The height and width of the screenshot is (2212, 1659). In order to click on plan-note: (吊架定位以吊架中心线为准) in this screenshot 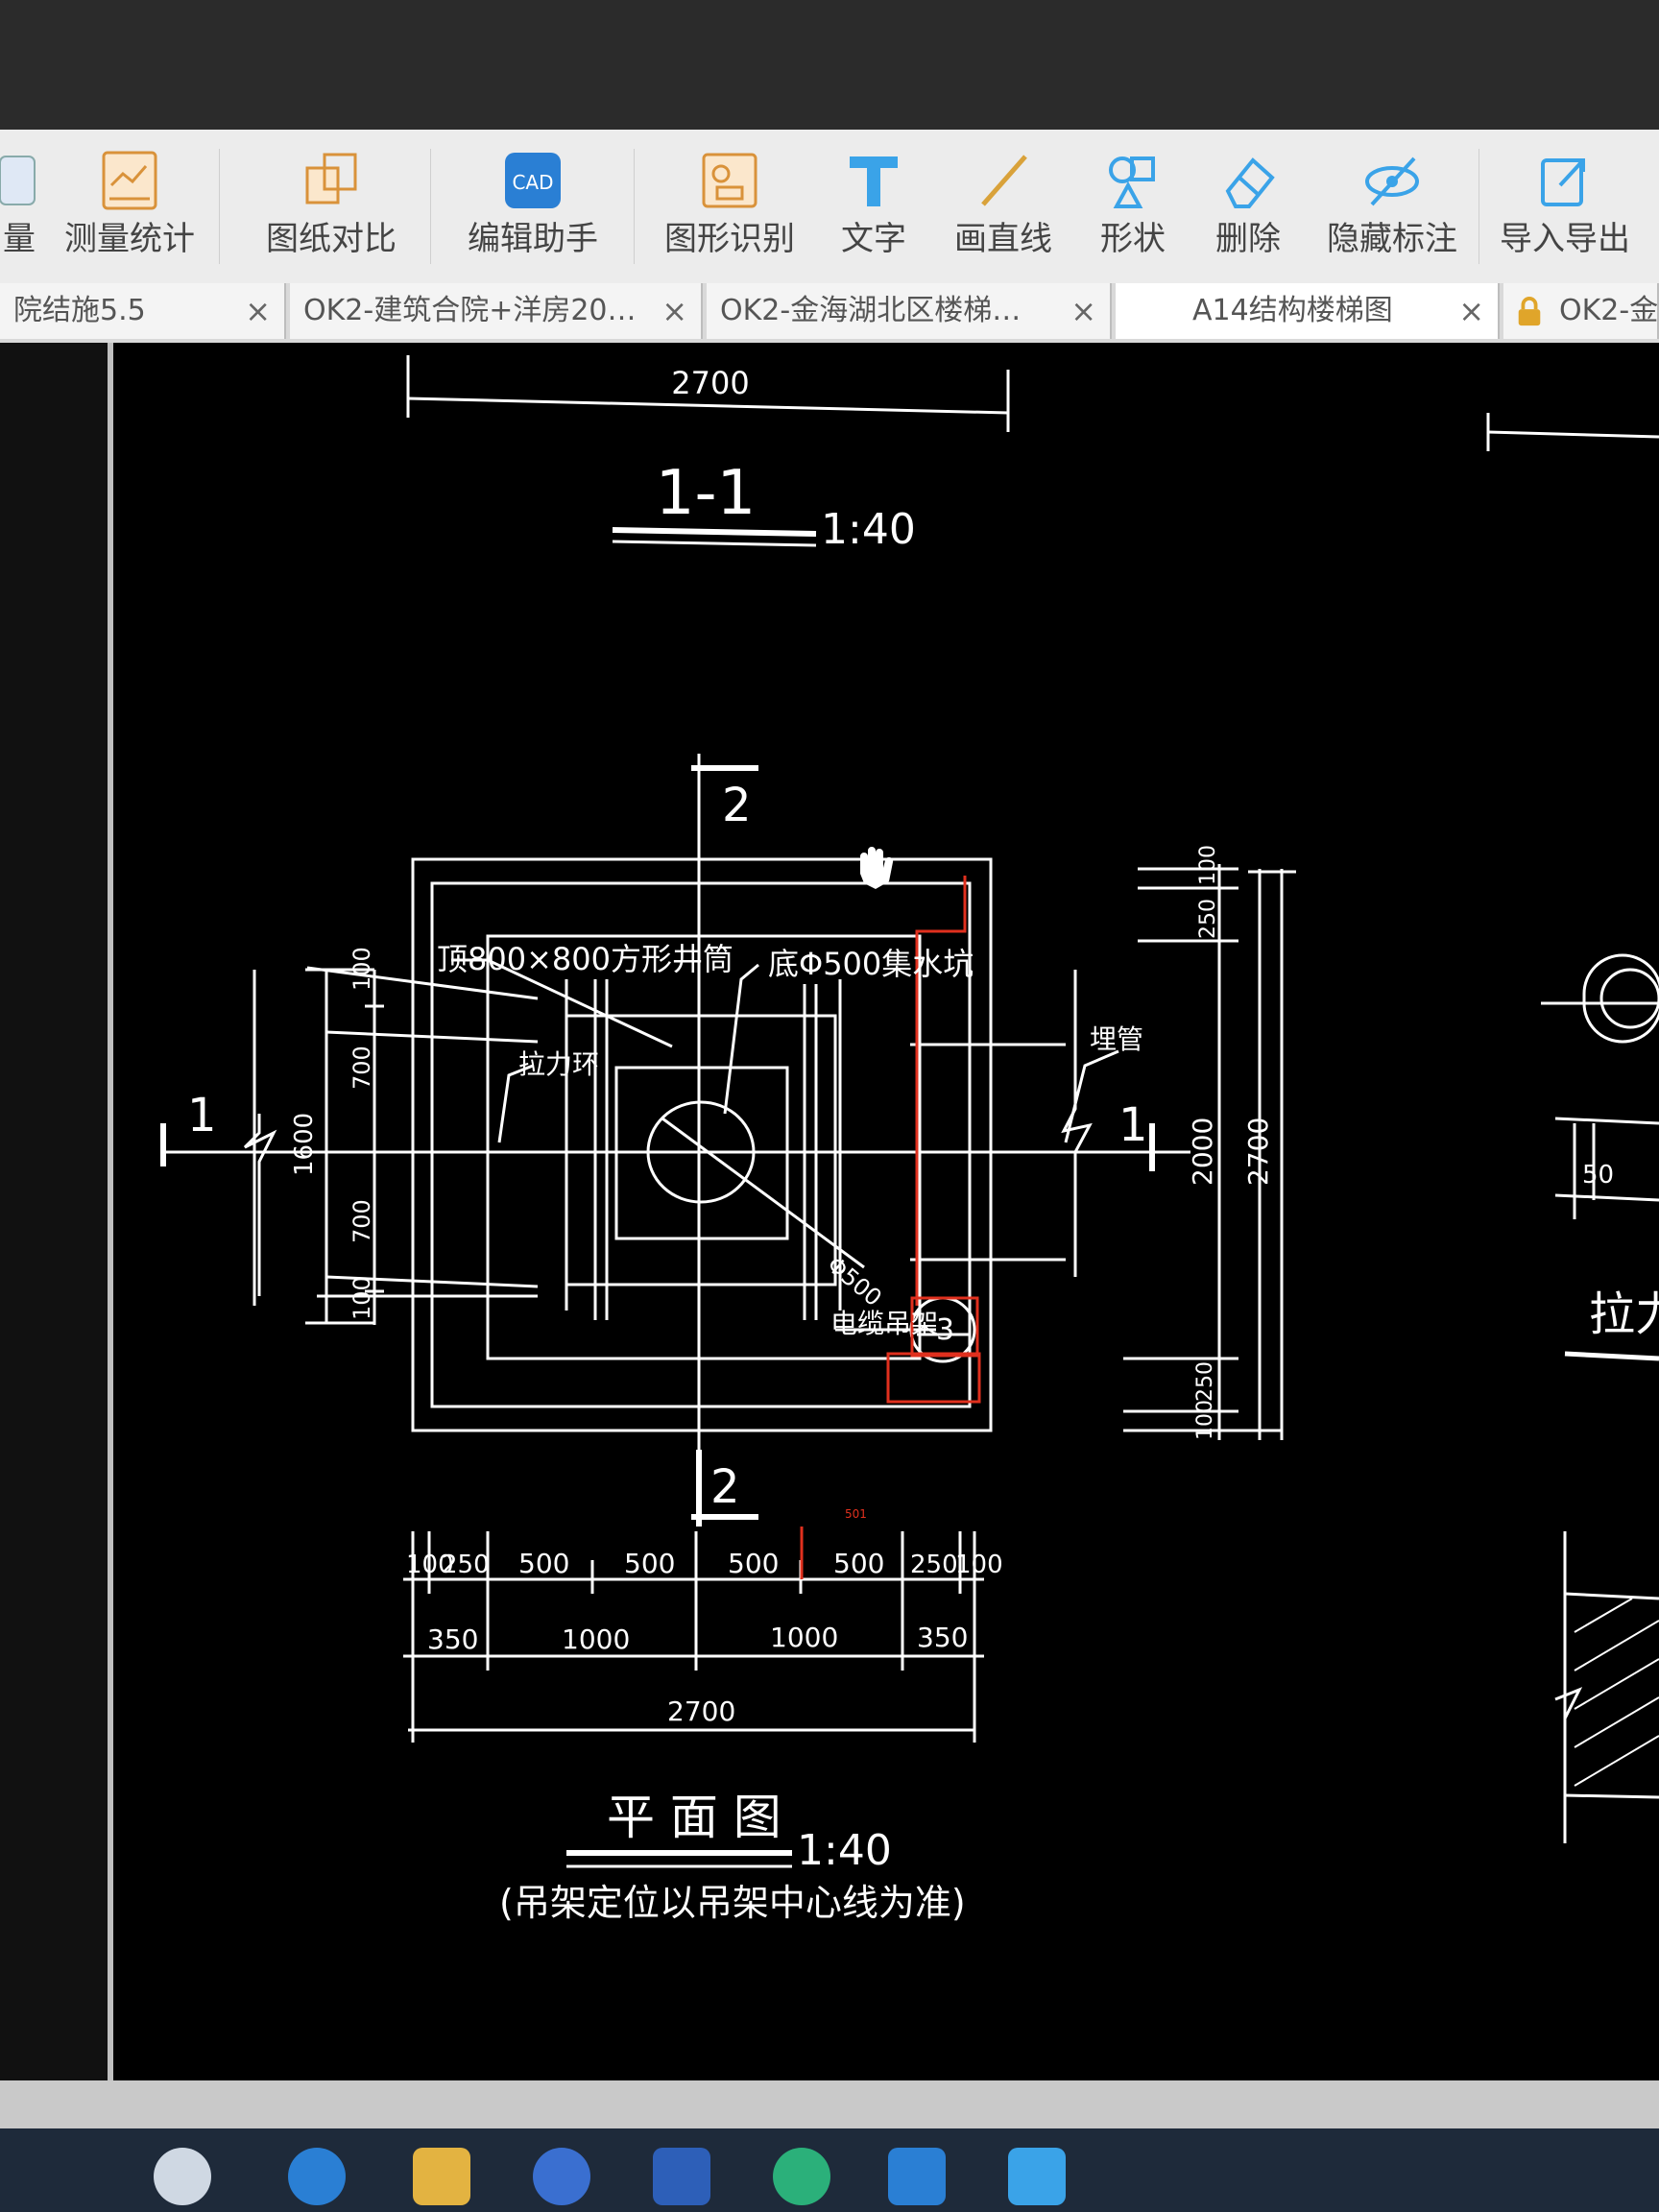, I will do `click(732, 1903)`.